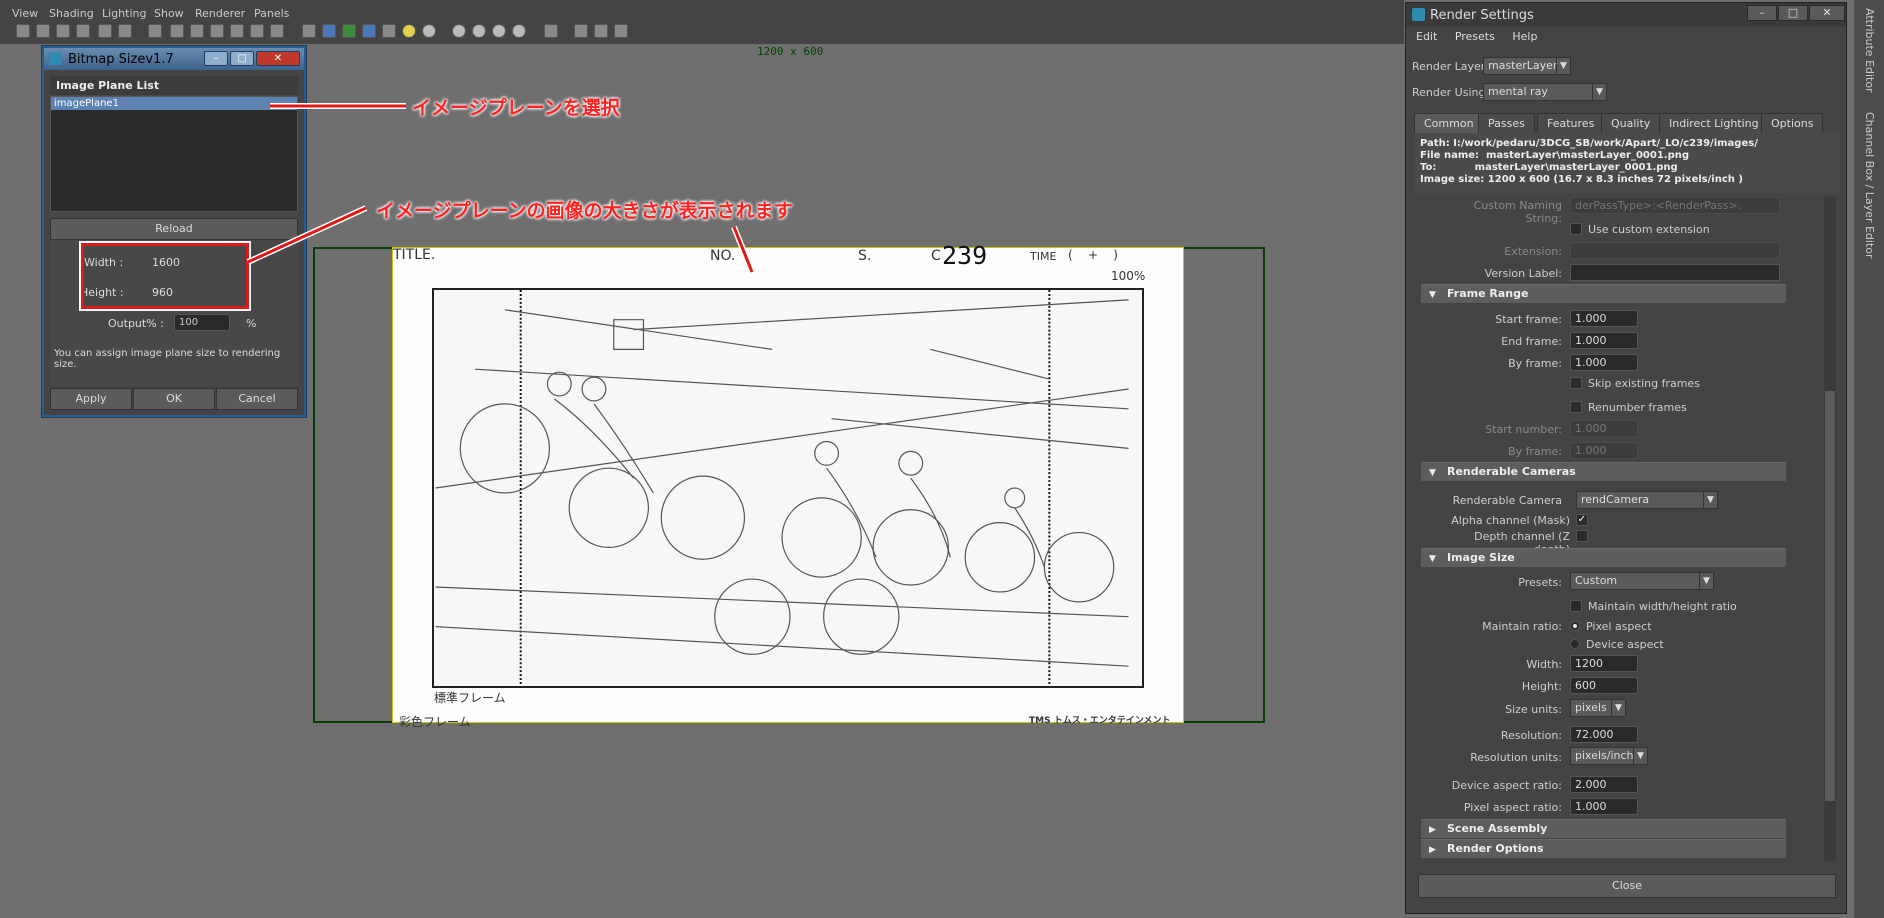 This screenshot has height=918, width=1884. I want to click on tab-indirect-lighting: Indirect Lighting, so click(1714, 123).